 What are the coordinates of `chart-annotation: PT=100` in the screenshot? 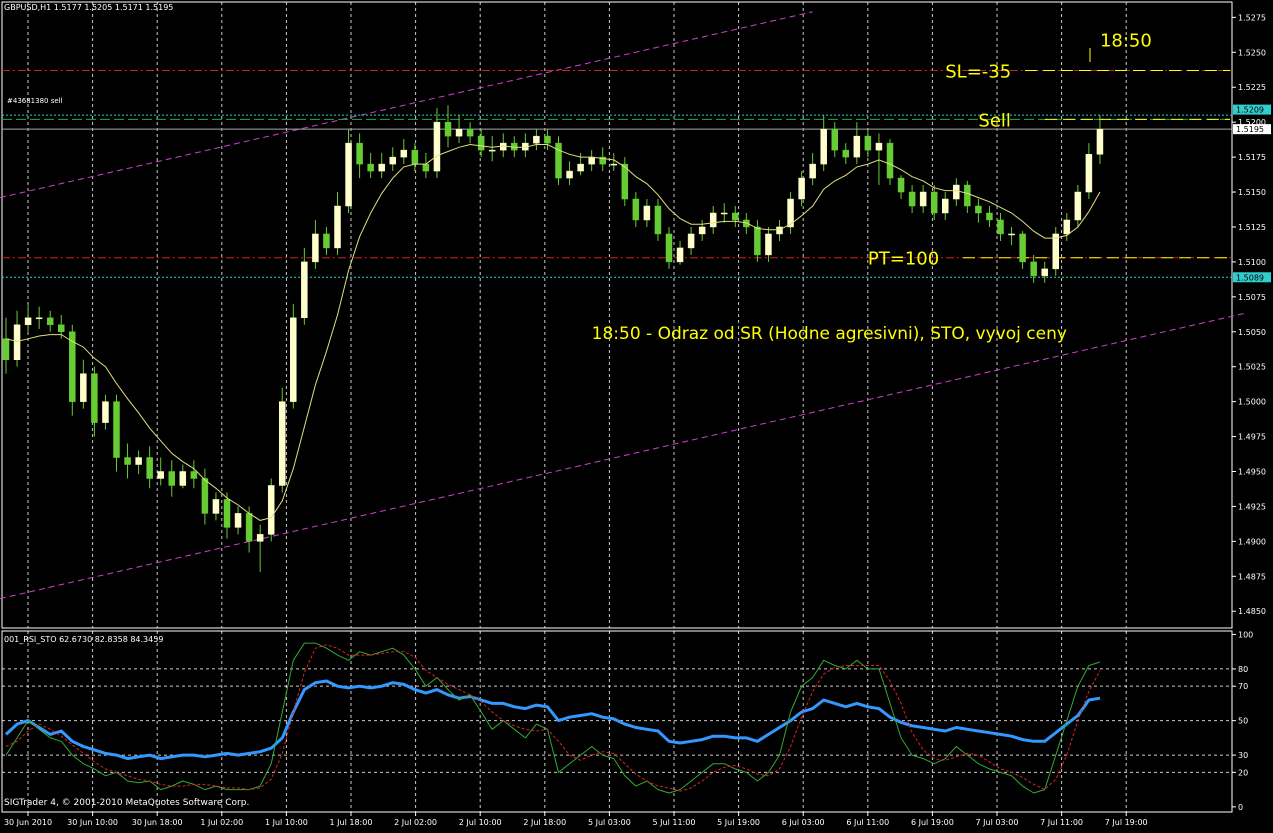 It's located at (903, 259).